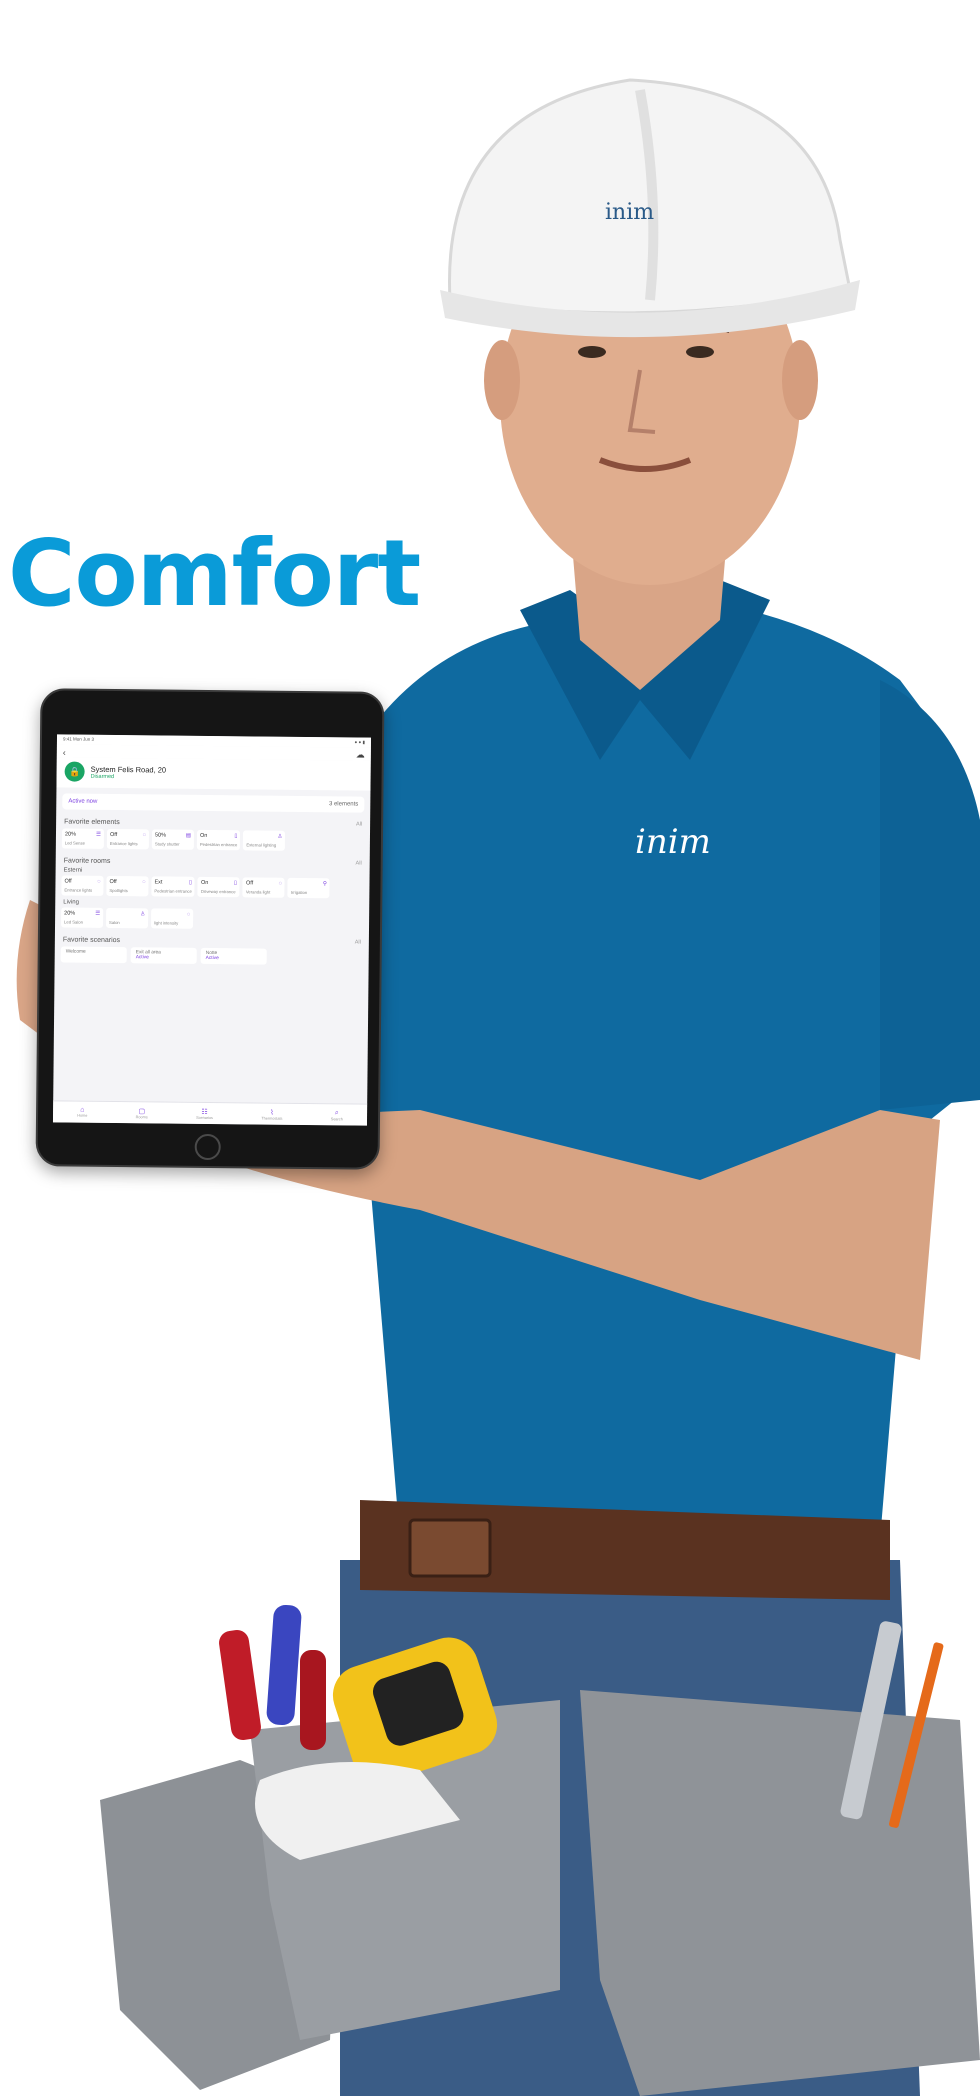 The width and height of the screenshot is (980, 2096). What do you see at coordinates (358, 943) in the screenshot?
I see `favorite-scenarios-all-link: All` at bounding box center [358, 943].